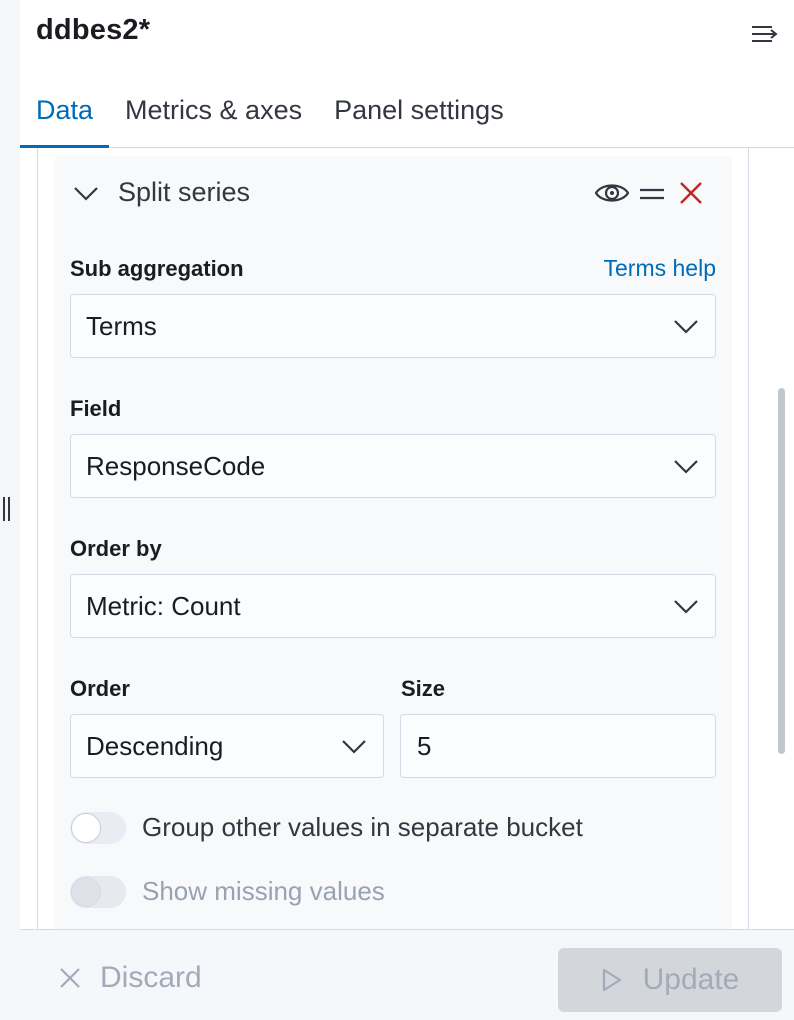  I want to click on group-other-label: Group other values in separate bucket, so click(362, 827).